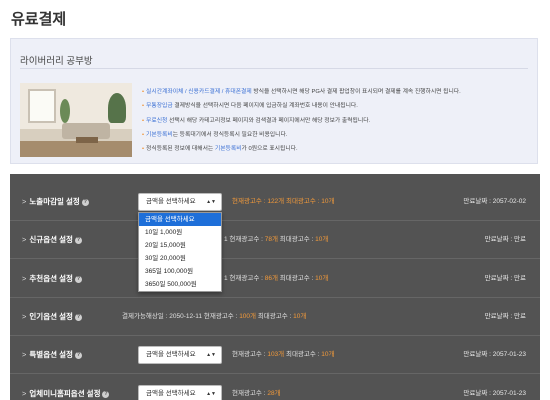 Image resolution: width=550 pixels, height=400 pixels. What do you see at coordinates (265, 106) in the screenshot?
I see `note-text: 결제방식을 선택하시면 다음 페이지에 입금하실 계좌번호 내용이 안내됩니다.` at bounding box center [265, 106].